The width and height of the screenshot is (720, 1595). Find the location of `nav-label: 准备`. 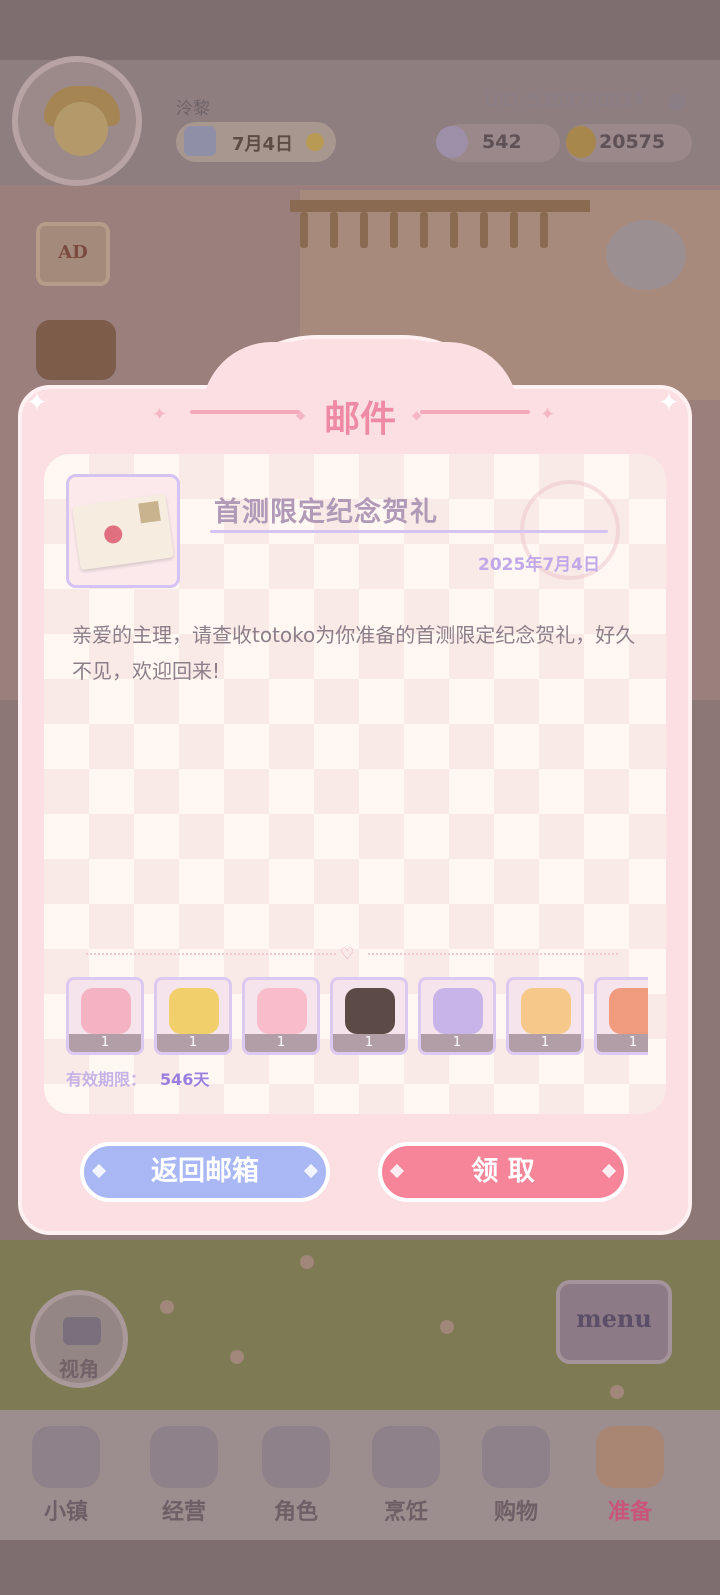

nav-label: 准备 is located at coordinates (629, 1512).